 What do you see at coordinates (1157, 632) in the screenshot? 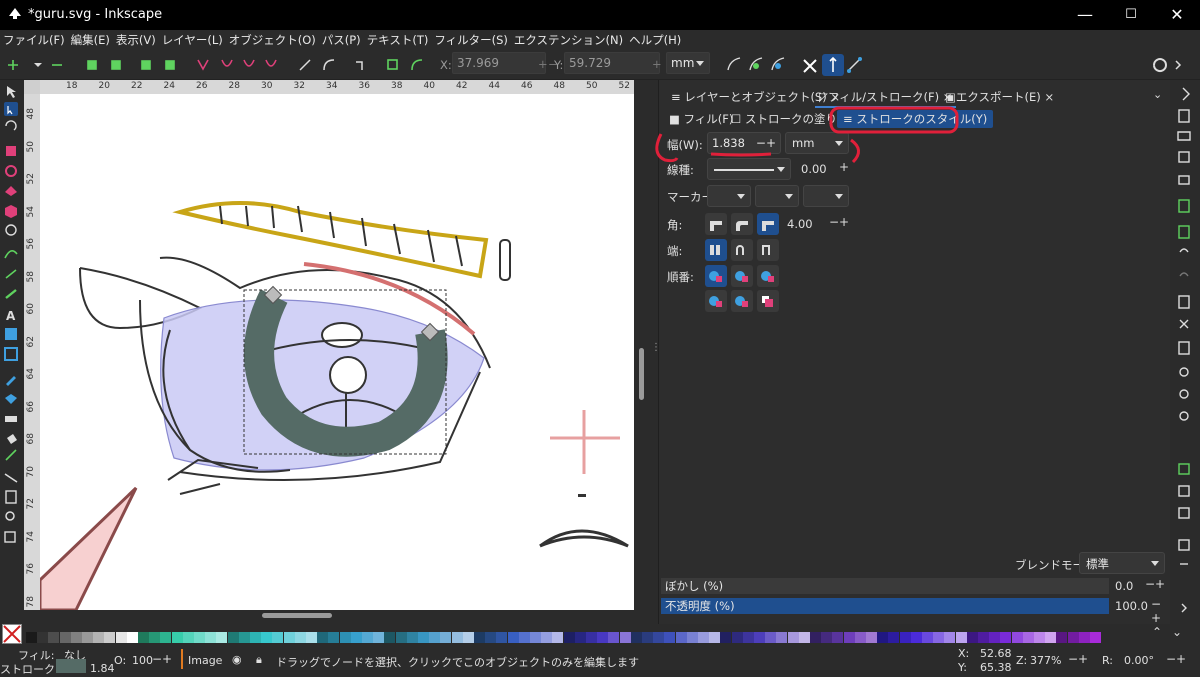
I see `palette-scroll-up-icon: ⌃` at bounding box center [1157, 632].